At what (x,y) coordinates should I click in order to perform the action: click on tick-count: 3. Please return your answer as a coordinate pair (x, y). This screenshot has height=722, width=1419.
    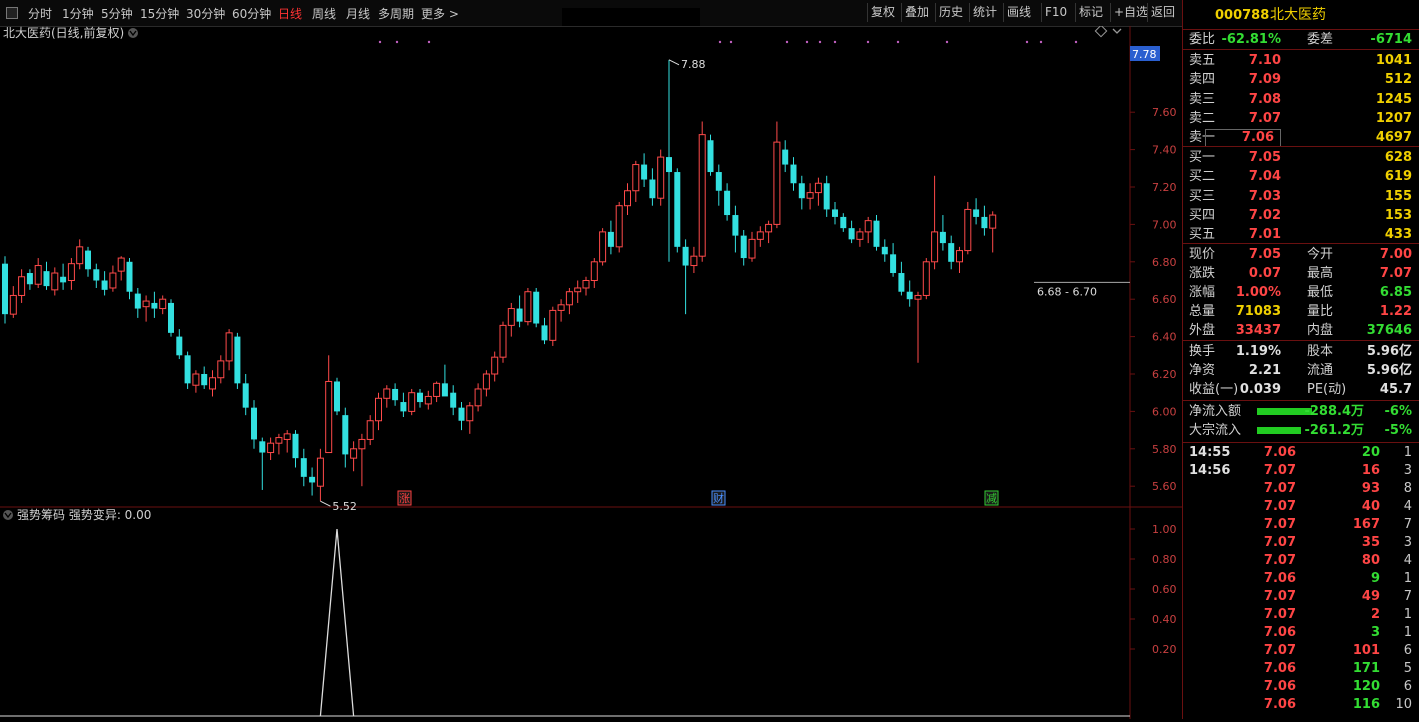
    Looking at the image, I should click on (1407, 542).